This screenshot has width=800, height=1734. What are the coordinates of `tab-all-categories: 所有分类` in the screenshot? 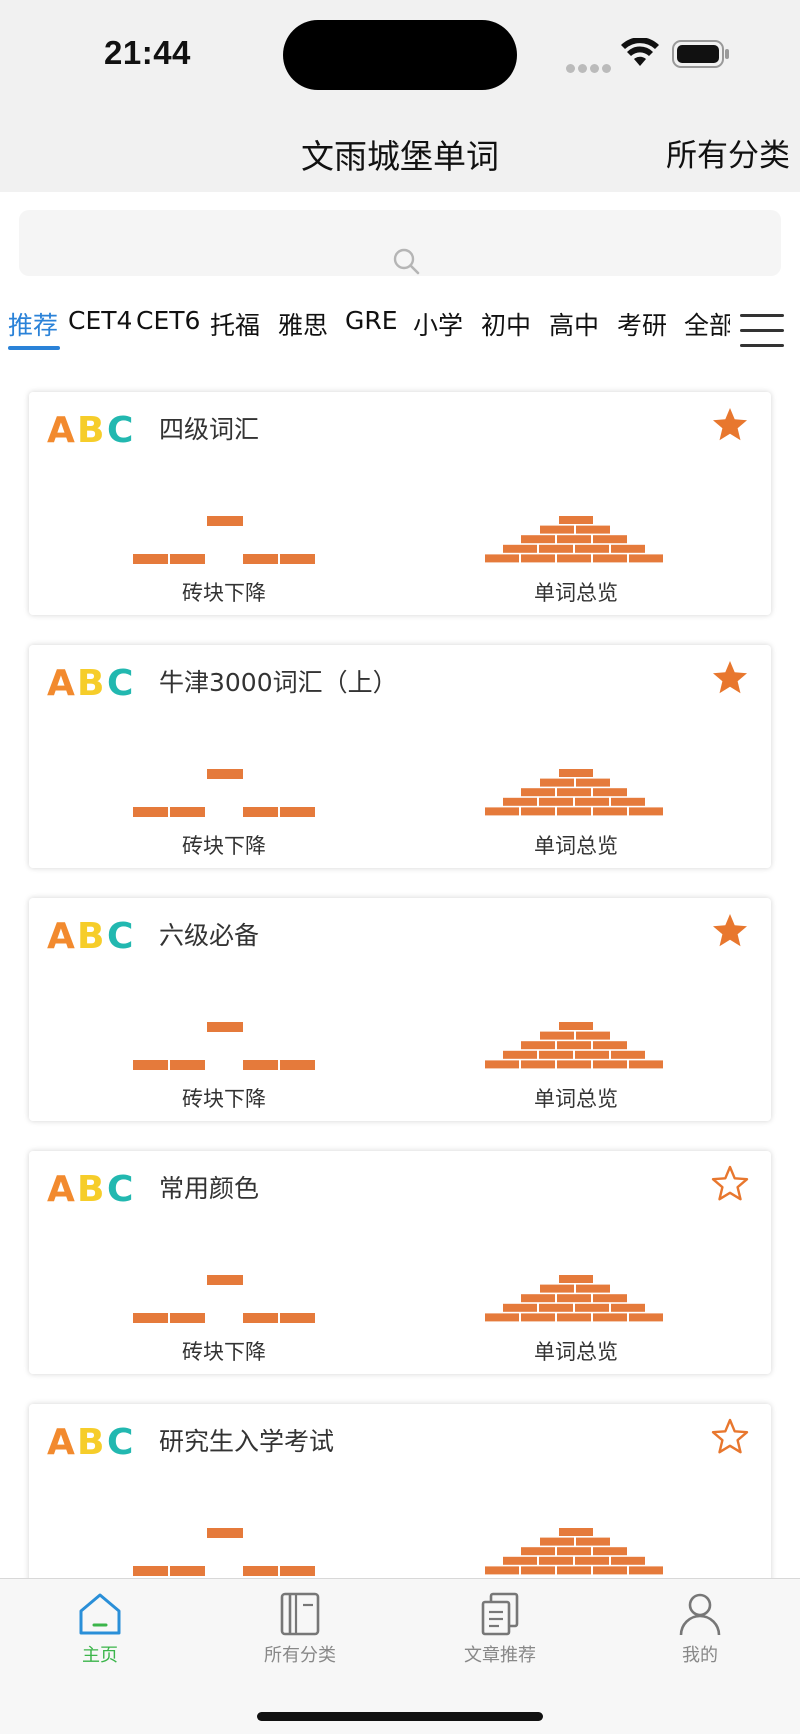 It's located at (300, 1629).